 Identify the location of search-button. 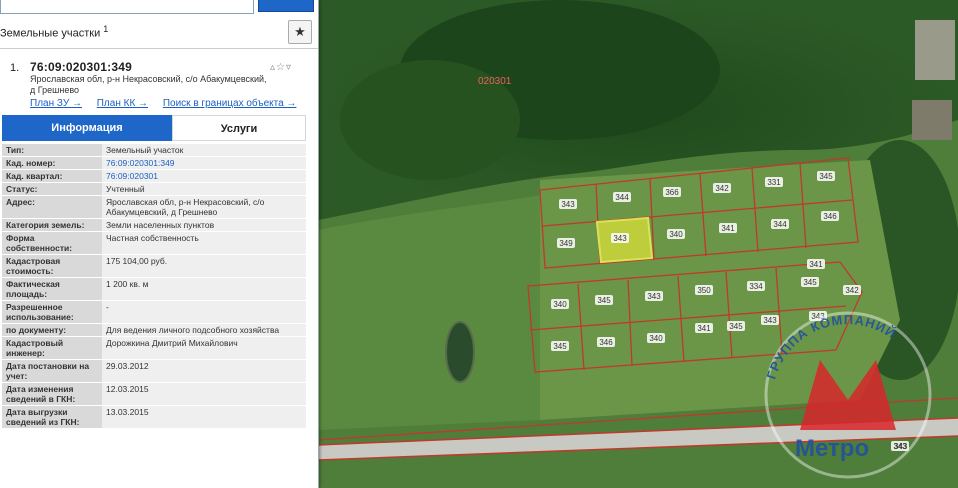
(286, 6).